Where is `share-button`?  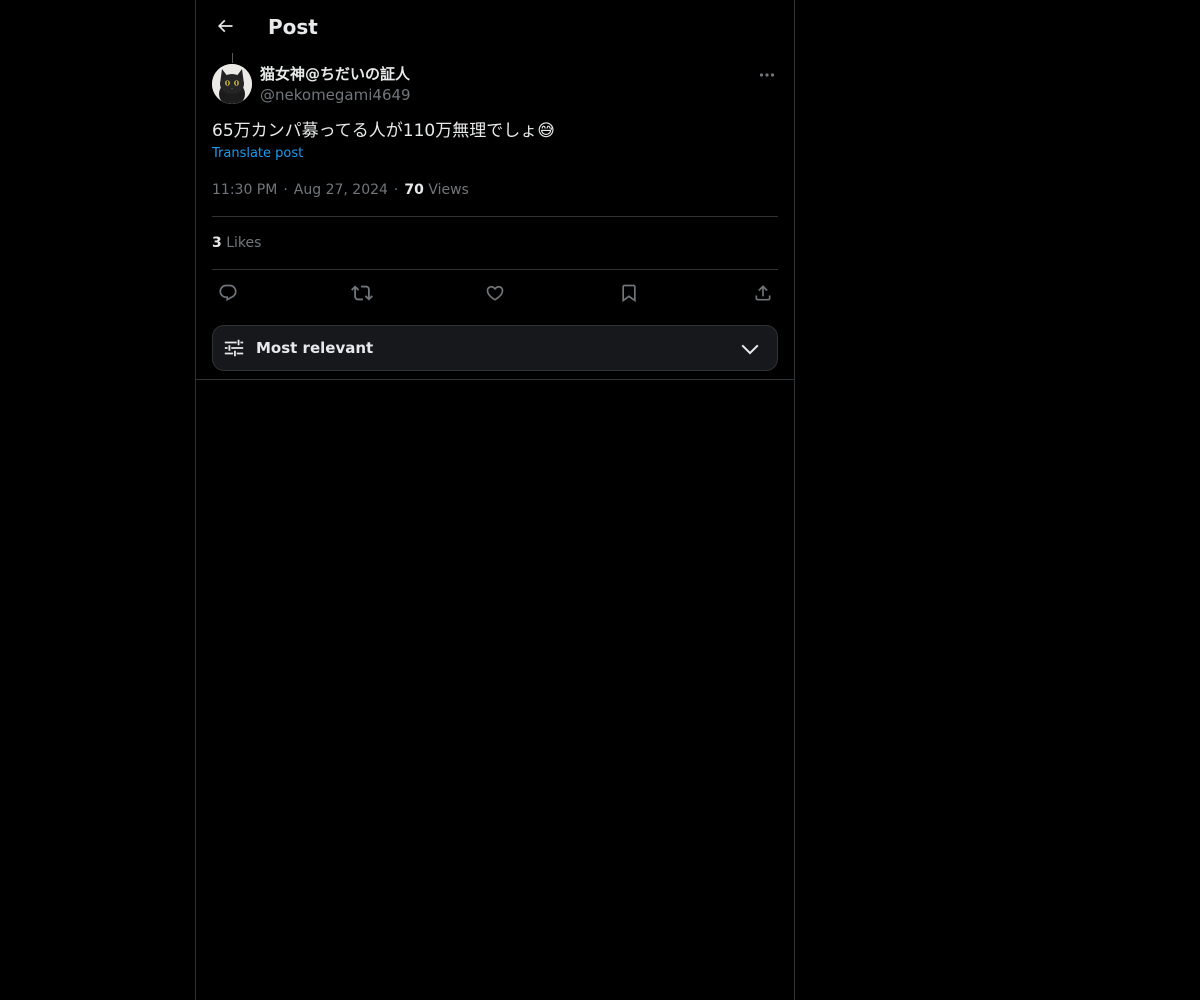
share-button is located at coordinates (763, 293).